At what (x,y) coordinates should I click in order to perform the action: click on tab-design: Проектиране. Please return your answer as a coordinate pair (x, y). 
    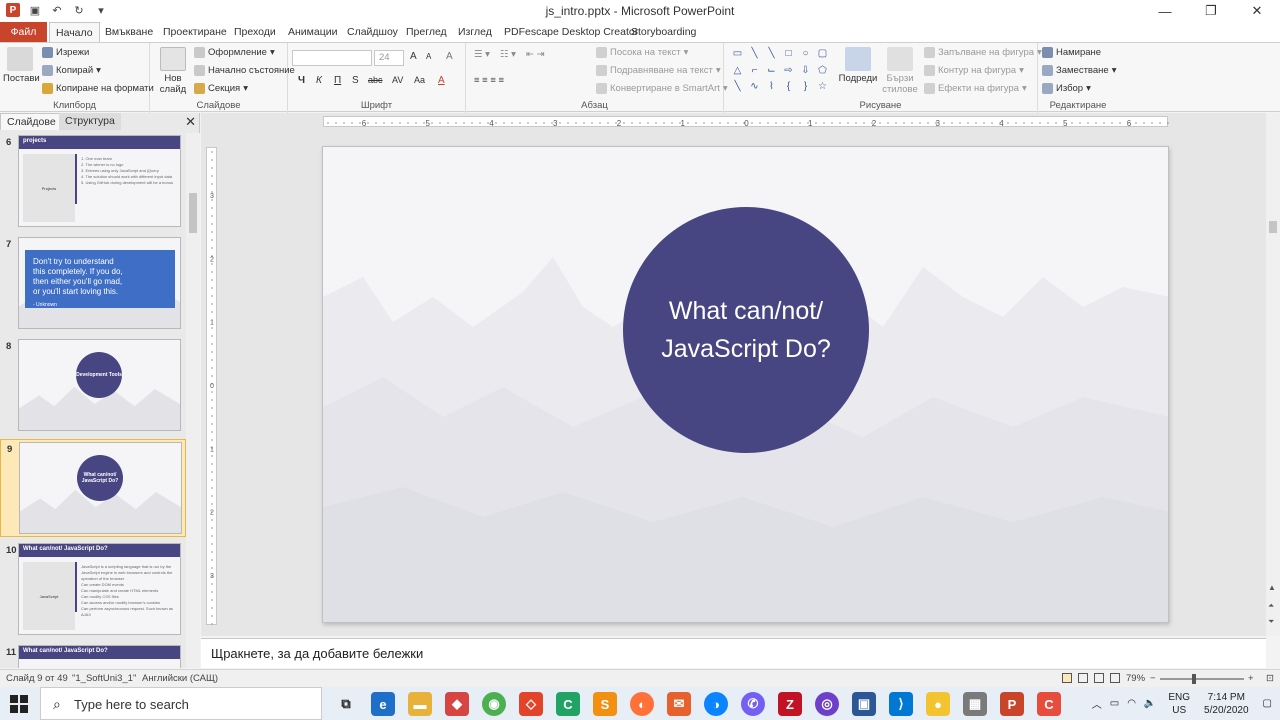
    Looking at the image, I should click on (195, 32).